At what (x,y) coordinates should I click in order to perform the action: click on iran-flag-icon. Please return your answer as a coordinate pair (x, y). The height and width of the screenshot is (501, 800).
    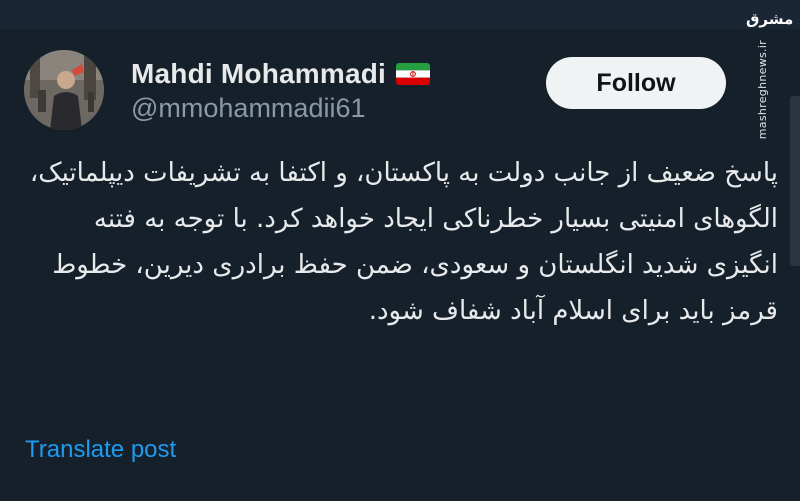
    Looking at the image, I should click on (413, 74).